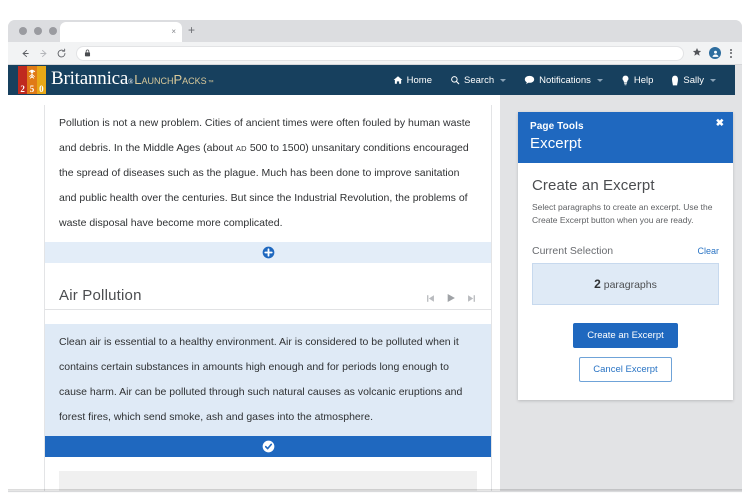 The image size is (750, 500). Describe the element at coordinates (593, 185) in the screenshot. I see `excerpt-heading: Create an Excerpt` at that location.